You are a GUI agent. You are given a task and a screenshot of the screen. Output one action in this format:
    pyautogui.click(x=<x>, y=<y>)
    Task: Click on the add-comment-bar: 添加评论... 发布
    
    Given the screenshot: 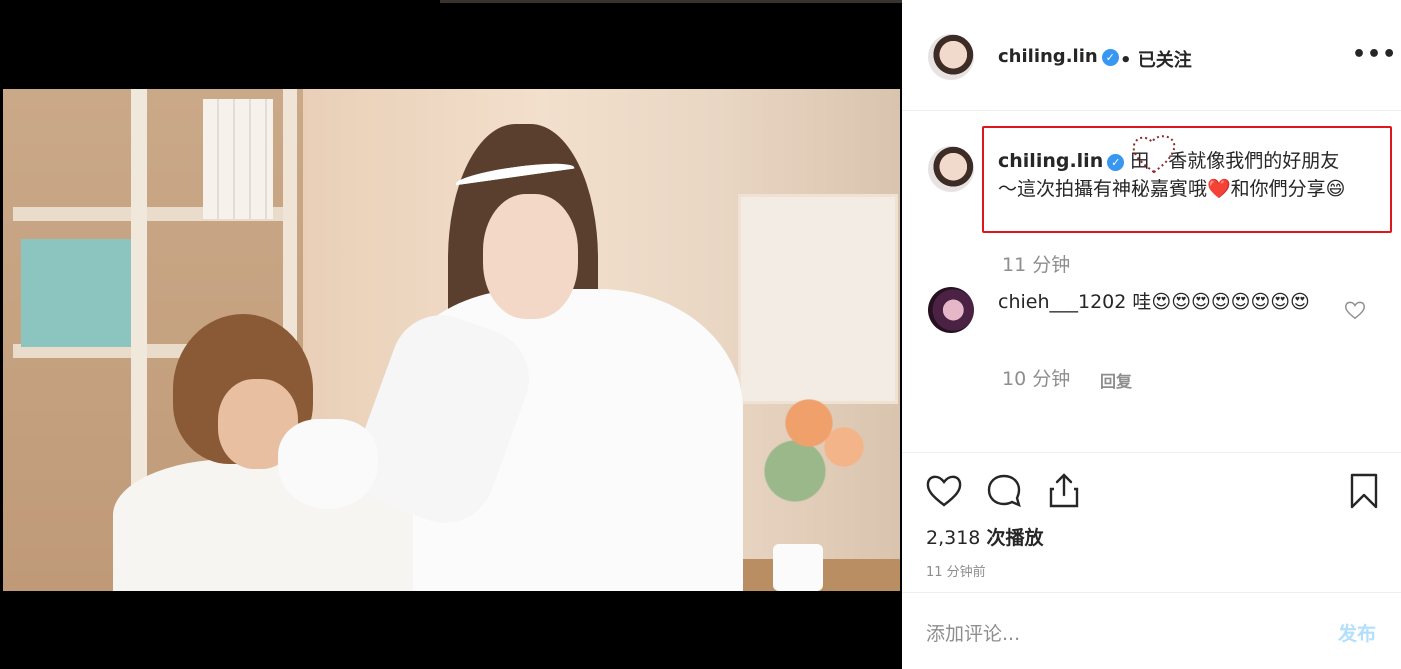 What is the action you would take?
    pyautogui.click(x=1151, y=630)
    